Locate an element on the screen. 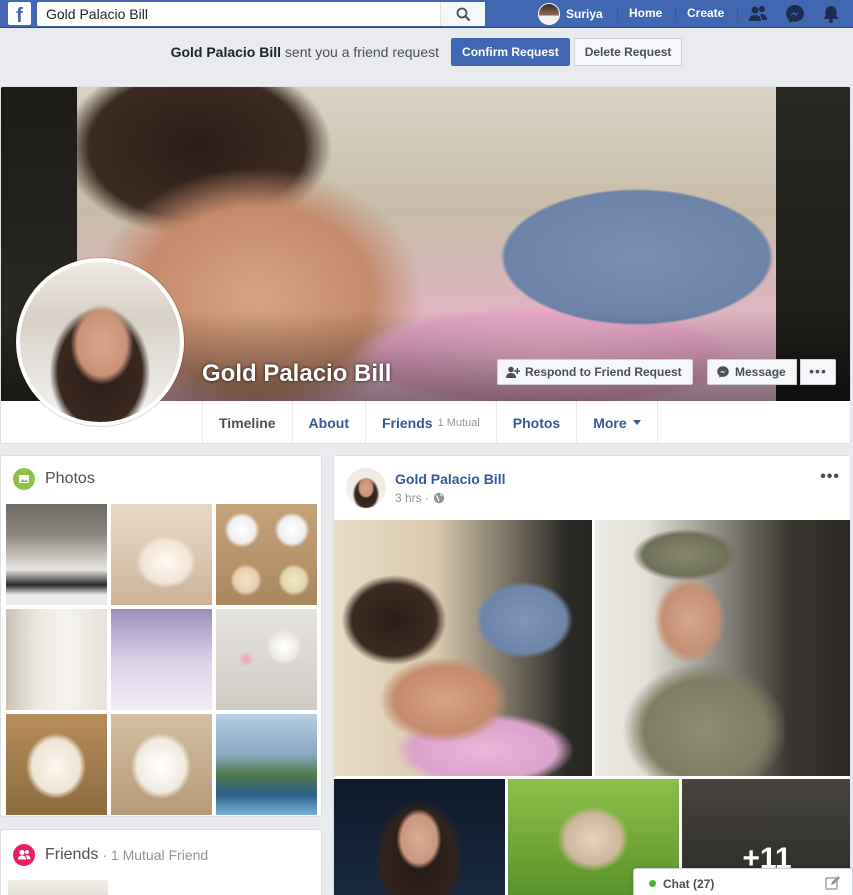 The height and width of the screenshot is (895, 853). mutual-friend-count: · 1 Mutual Friend is located at coordinates (155, 855).